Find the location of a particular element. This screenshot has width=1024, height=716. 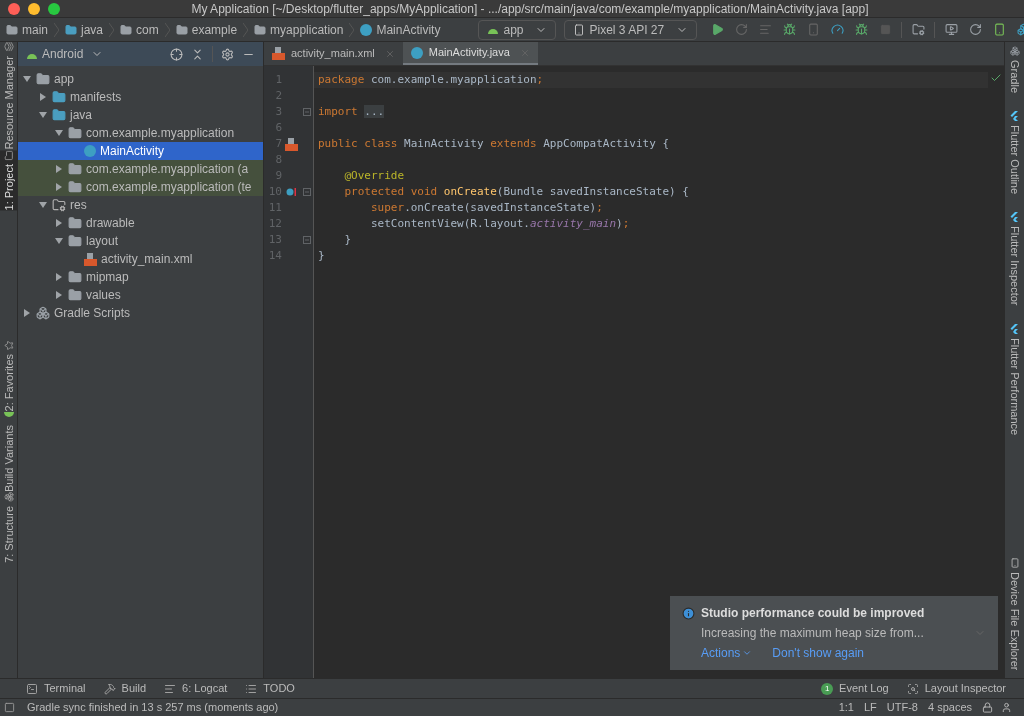

inspector-person-icon is located at coordinates (1006, 707).